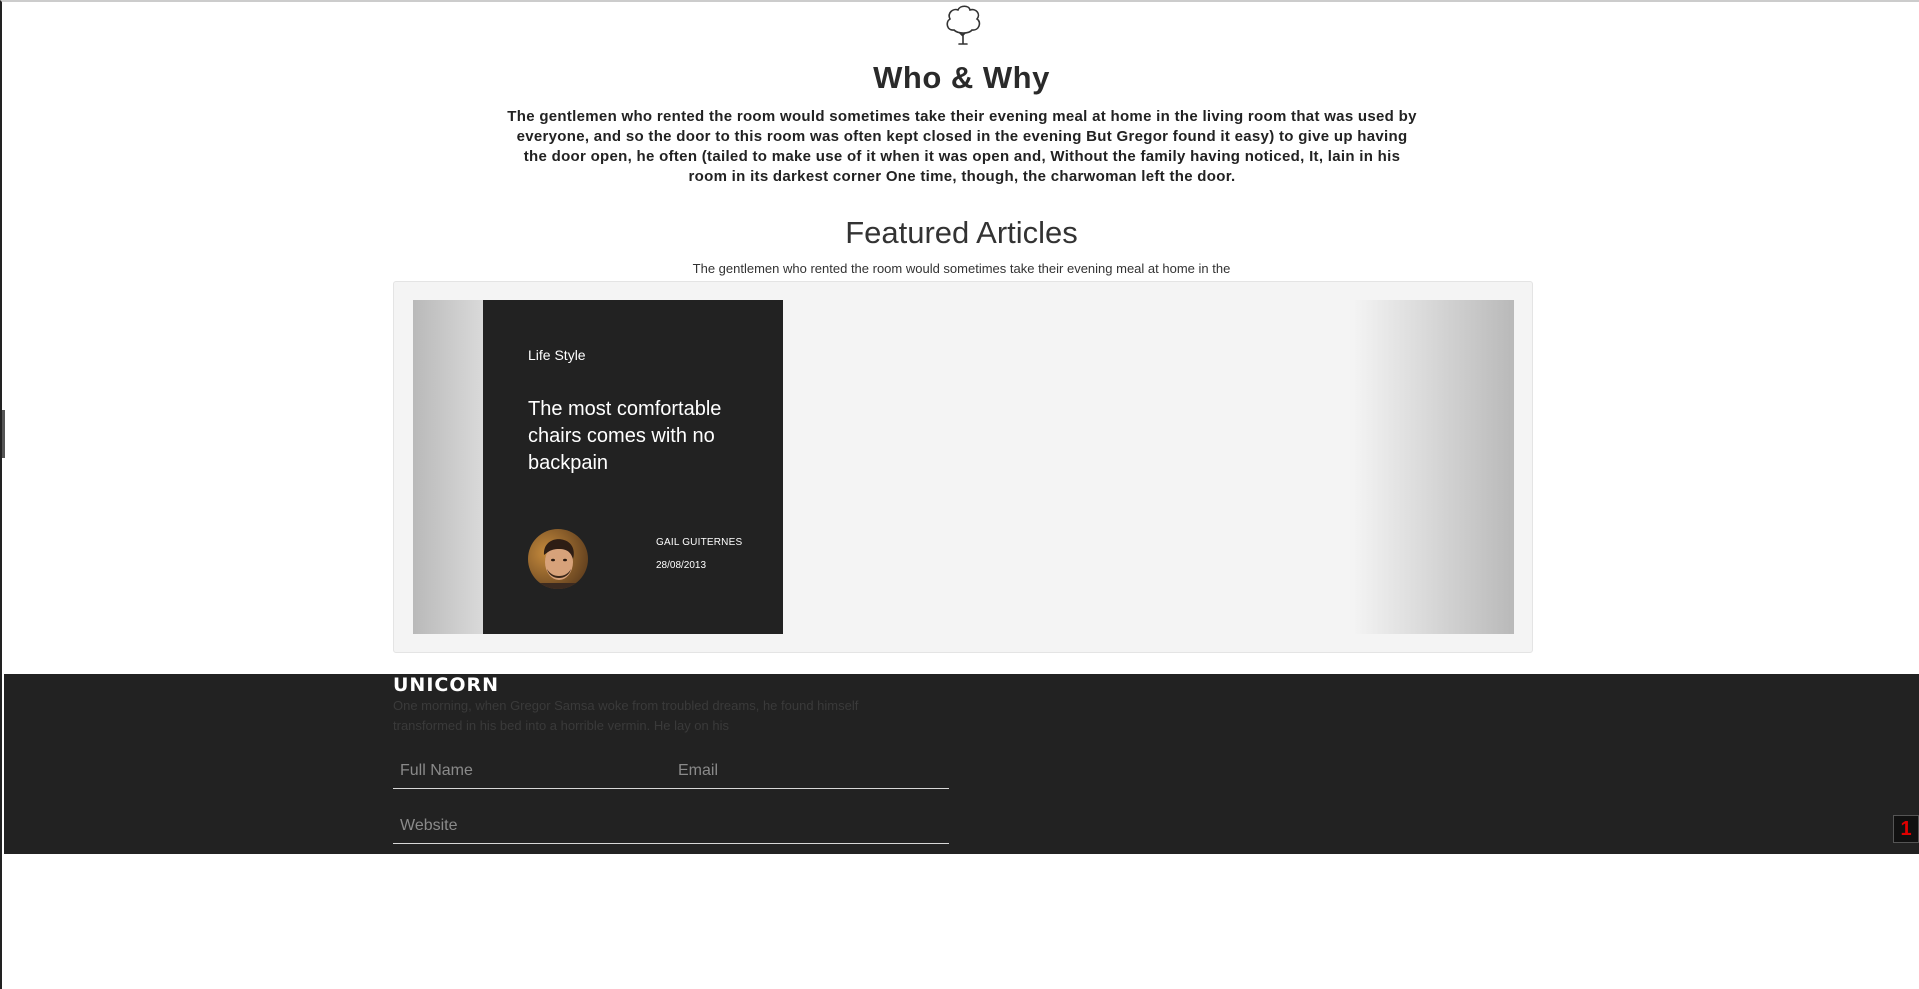 The width and height of the screenshot is (1919, 989). What do you see at coordinates (681, 565) in the screenshot?
I see `article-date: 28/08/2013` at bounding box center [681, 565].